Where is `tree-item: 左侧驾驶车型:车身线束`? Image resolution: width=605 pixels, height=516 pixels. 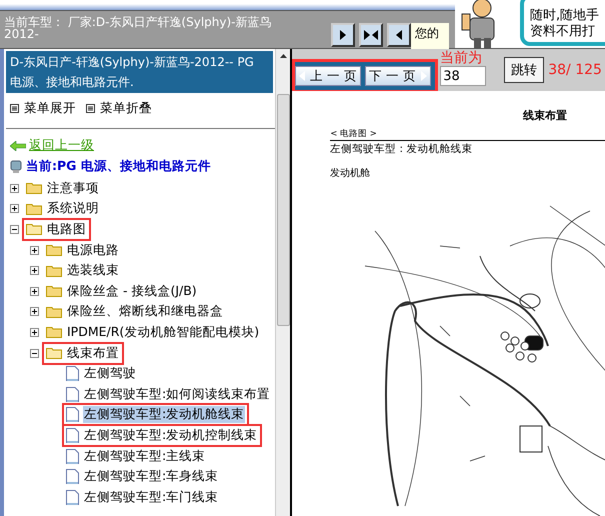 tree-item: 左侧驾驶车型:车身线束 is located at coordinates (143, 476).